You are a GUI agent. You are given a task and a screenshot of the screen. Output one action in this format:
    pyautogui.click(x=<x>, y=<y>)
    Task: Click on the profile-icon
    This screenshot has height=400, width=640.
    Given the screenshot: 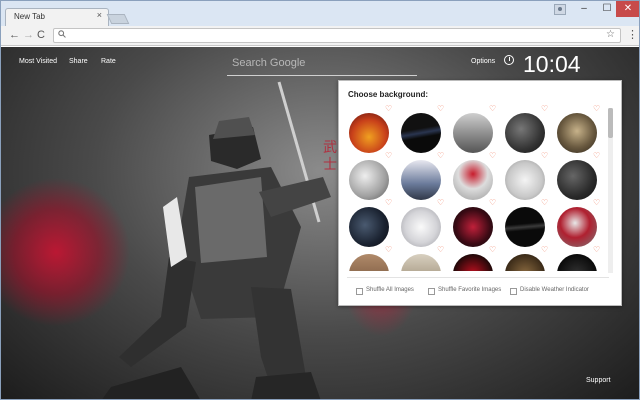 What is the action you would take?
    pyautogui.click(x=560, y=9)
    